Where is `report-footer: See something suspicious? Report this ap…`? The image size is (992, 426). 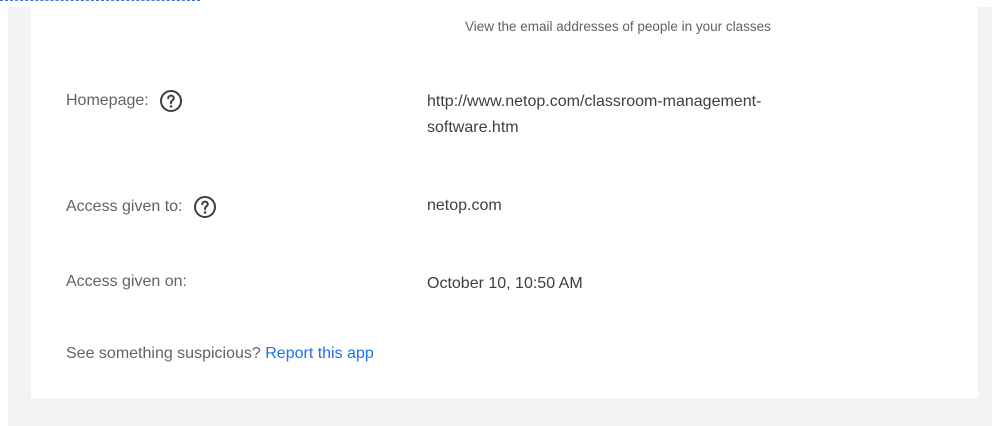
report-footer: See something suspicious? Report this ap… is located at coordinates (220, 354).